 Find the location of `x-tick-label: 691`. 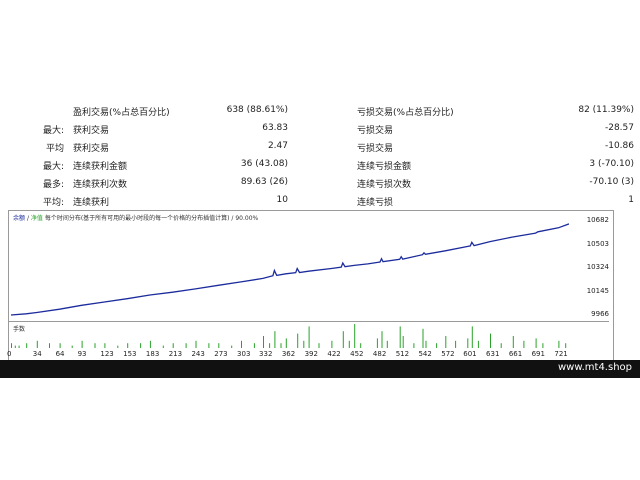

x-tick-label: 691 is located at coordinates (538, 354).